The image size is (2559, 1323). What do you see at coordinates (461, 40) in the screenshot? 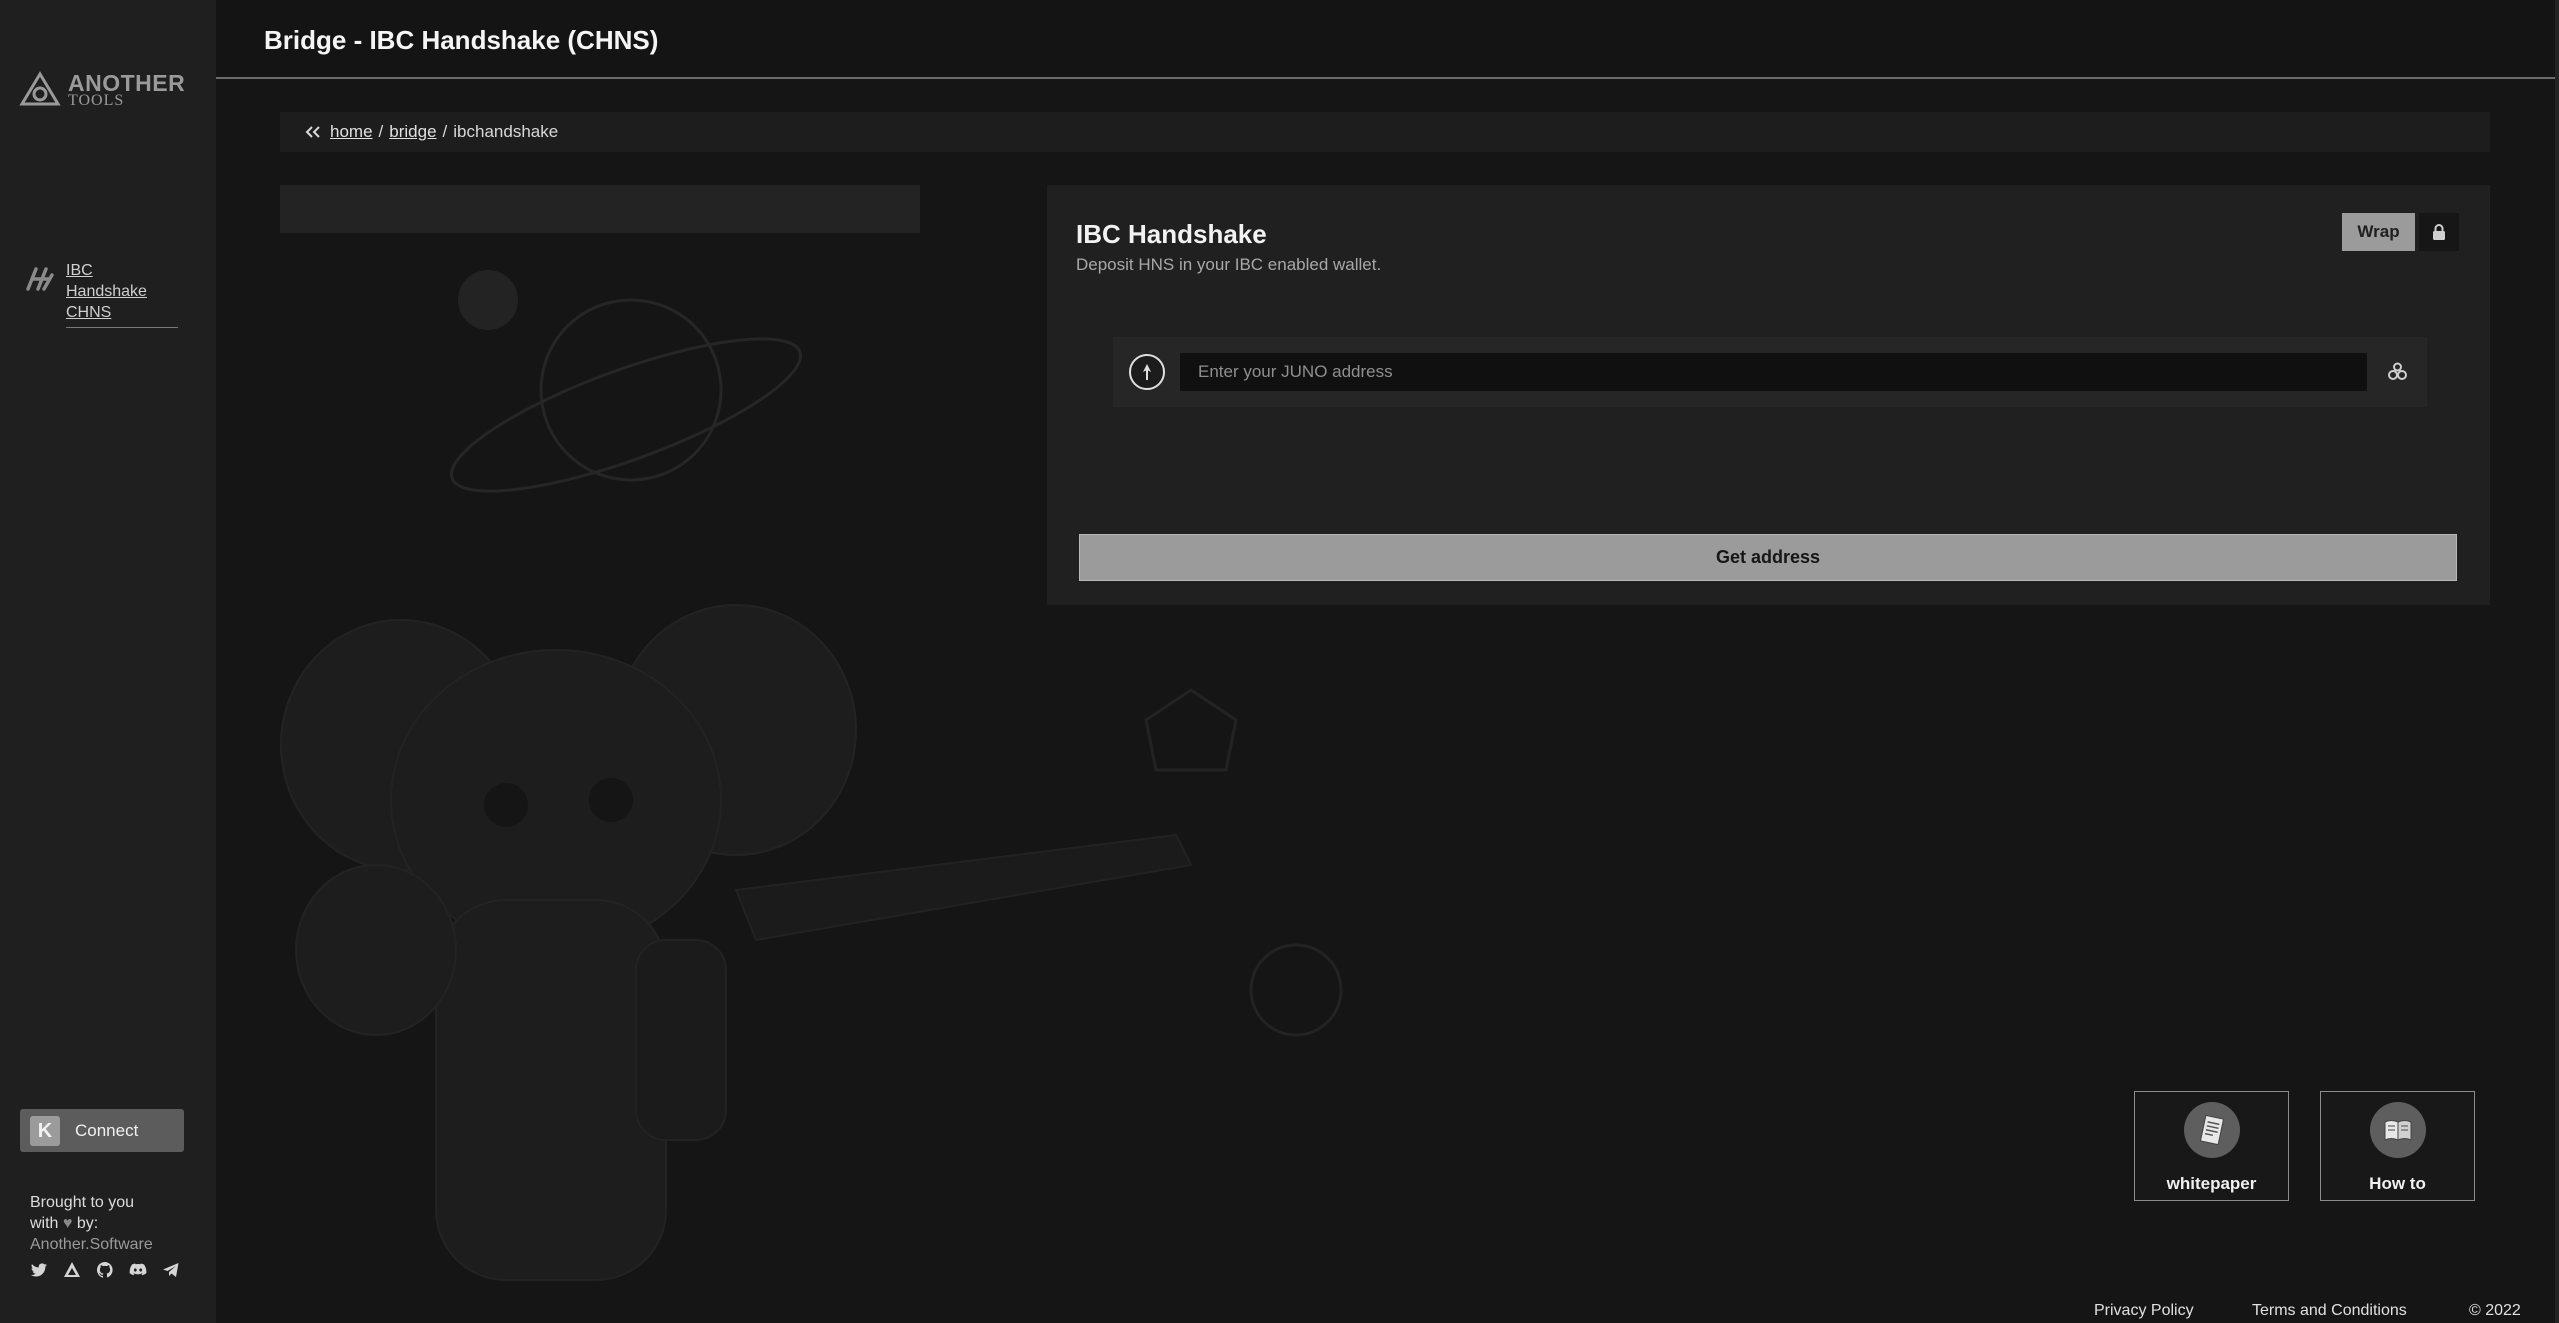
I see `page-title: Bridge - IBC Handshake (CHNS)` at bounding box center [461, 40].